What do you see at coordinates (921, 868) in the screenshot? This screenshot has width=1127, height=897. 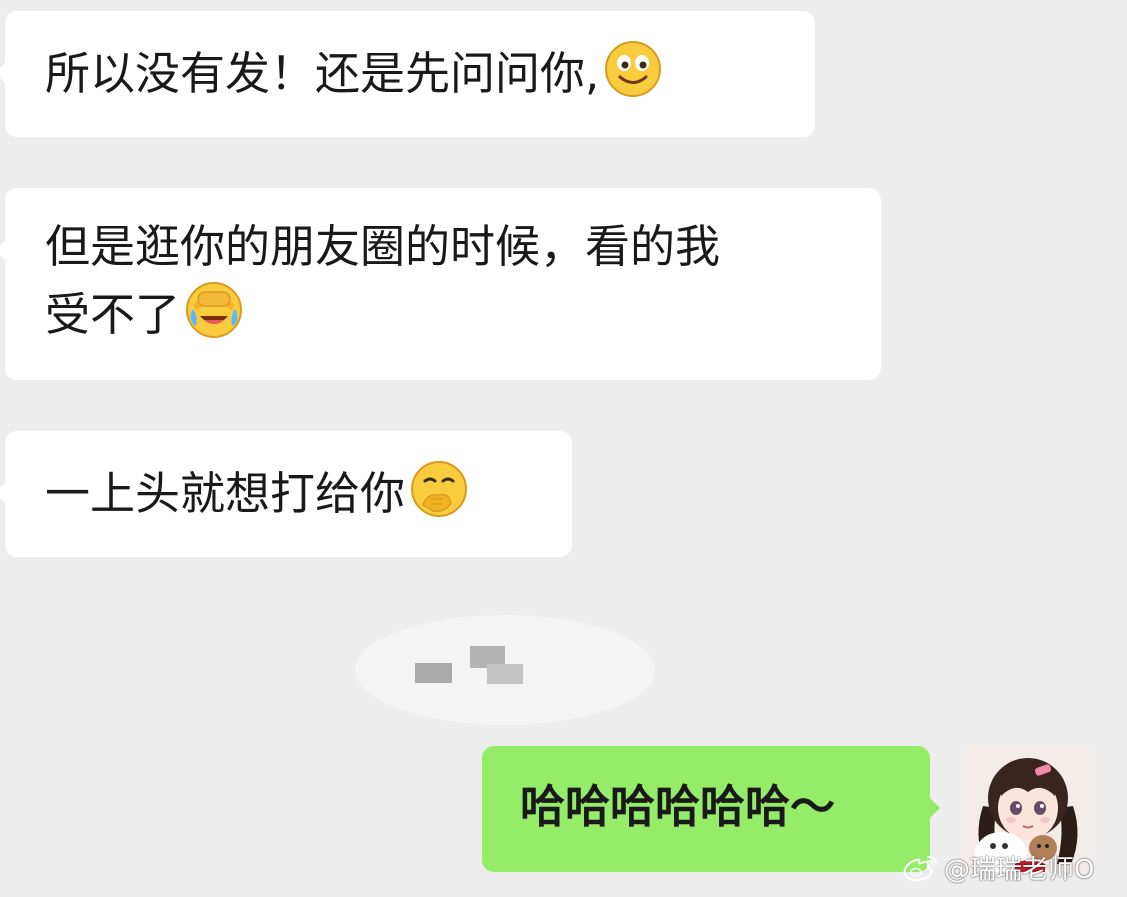 I see `weibo-logo-icon` at bounding box center [921, 868].